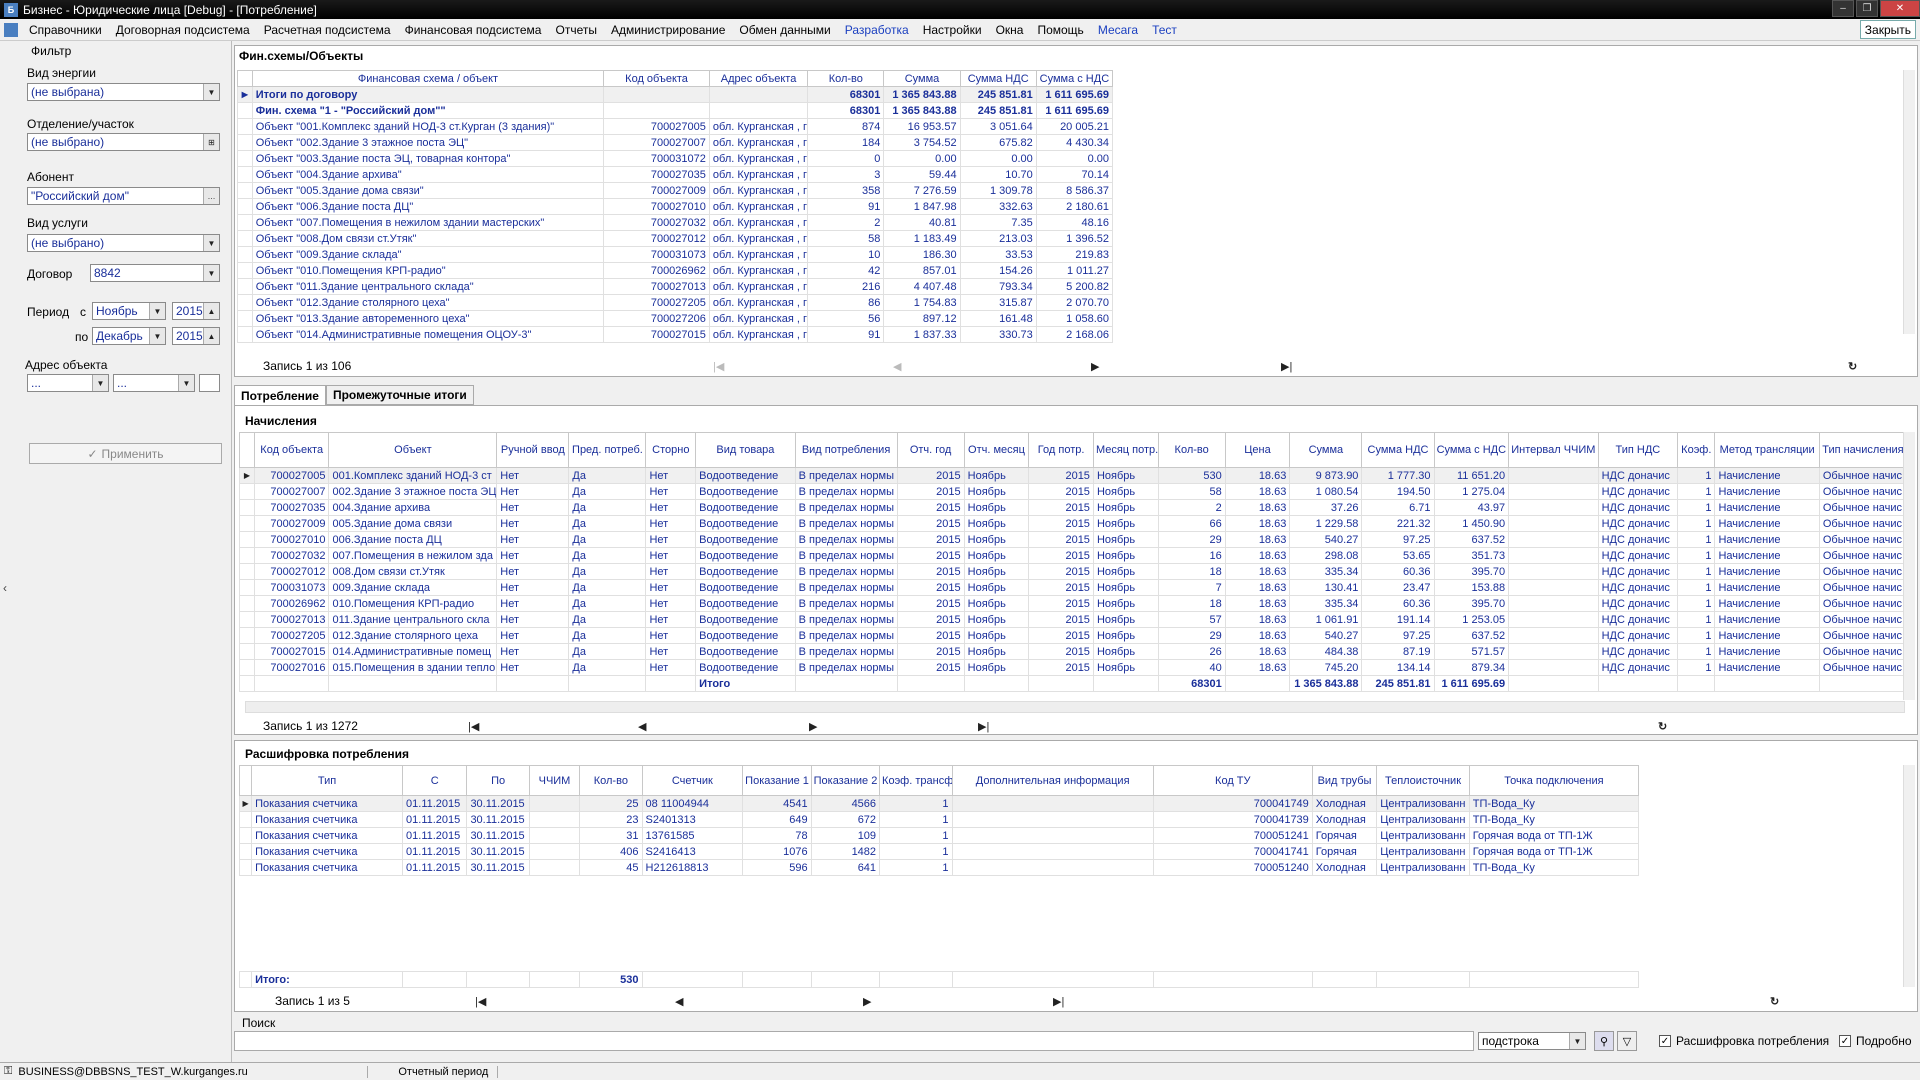 This screenshot has height=1080, width=1920. What do you see at coordinates (983, 726) in the screenshot?
I see `last-record-icon: ▶|` at bounding box center [983, 726].